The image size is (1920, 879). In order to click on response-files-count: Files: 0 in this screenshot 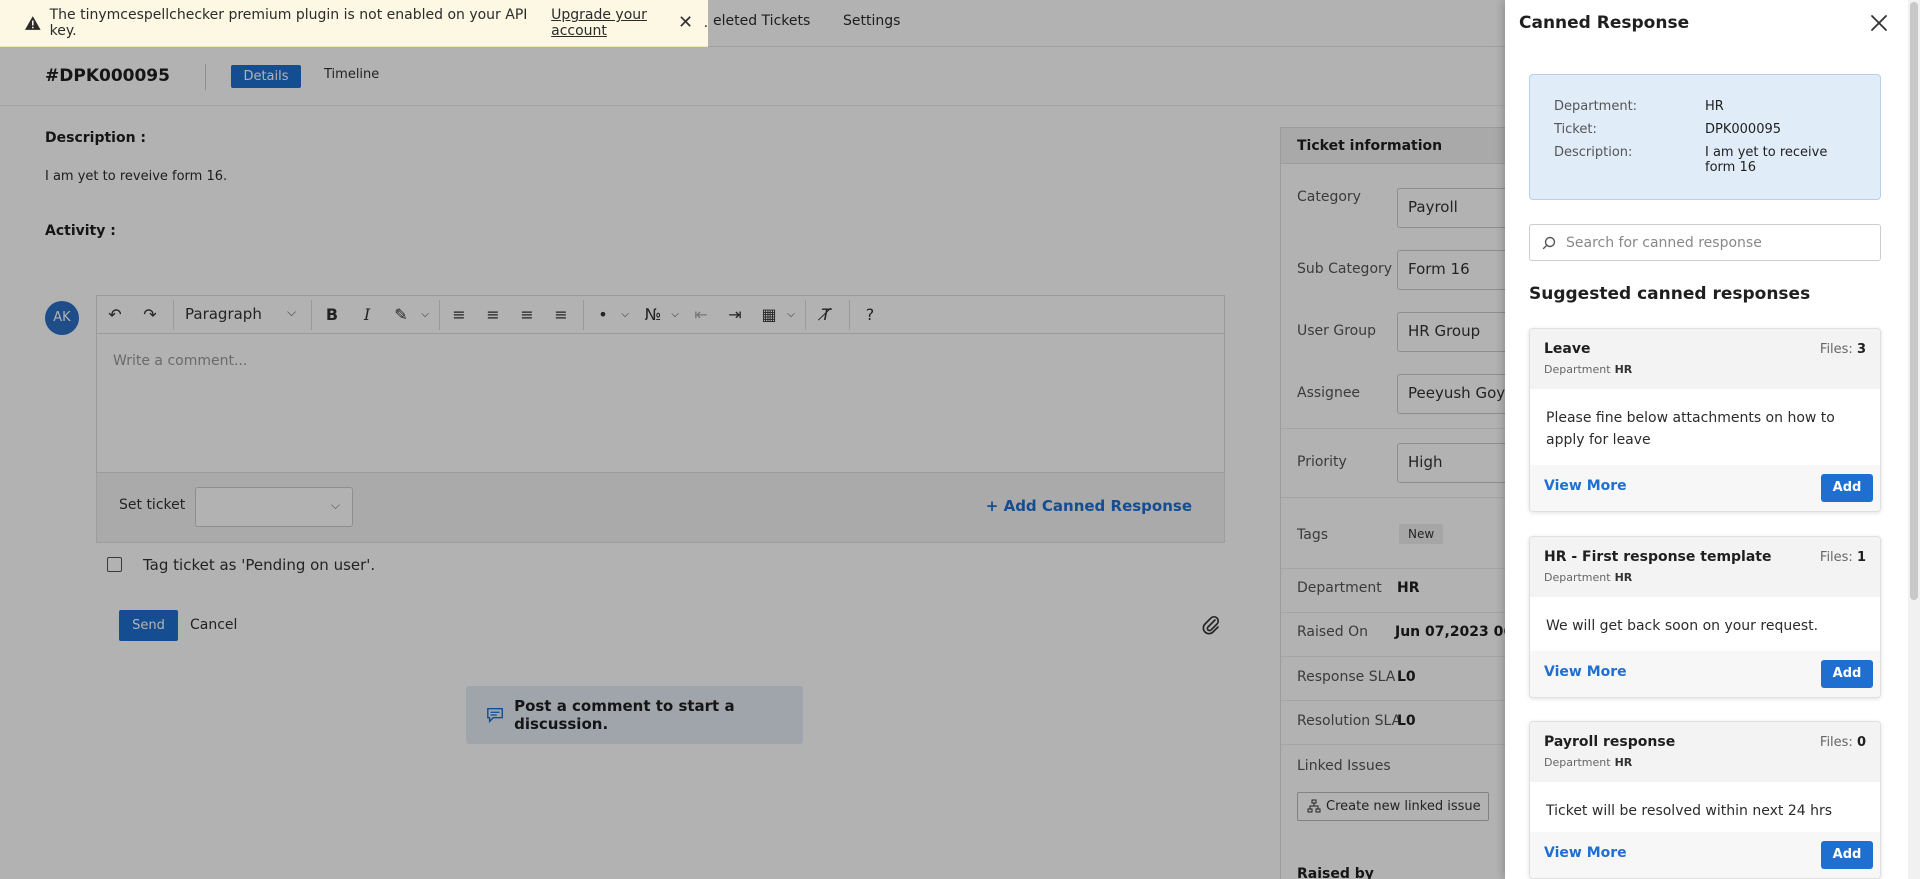, I will do `click(1842, 742)`.